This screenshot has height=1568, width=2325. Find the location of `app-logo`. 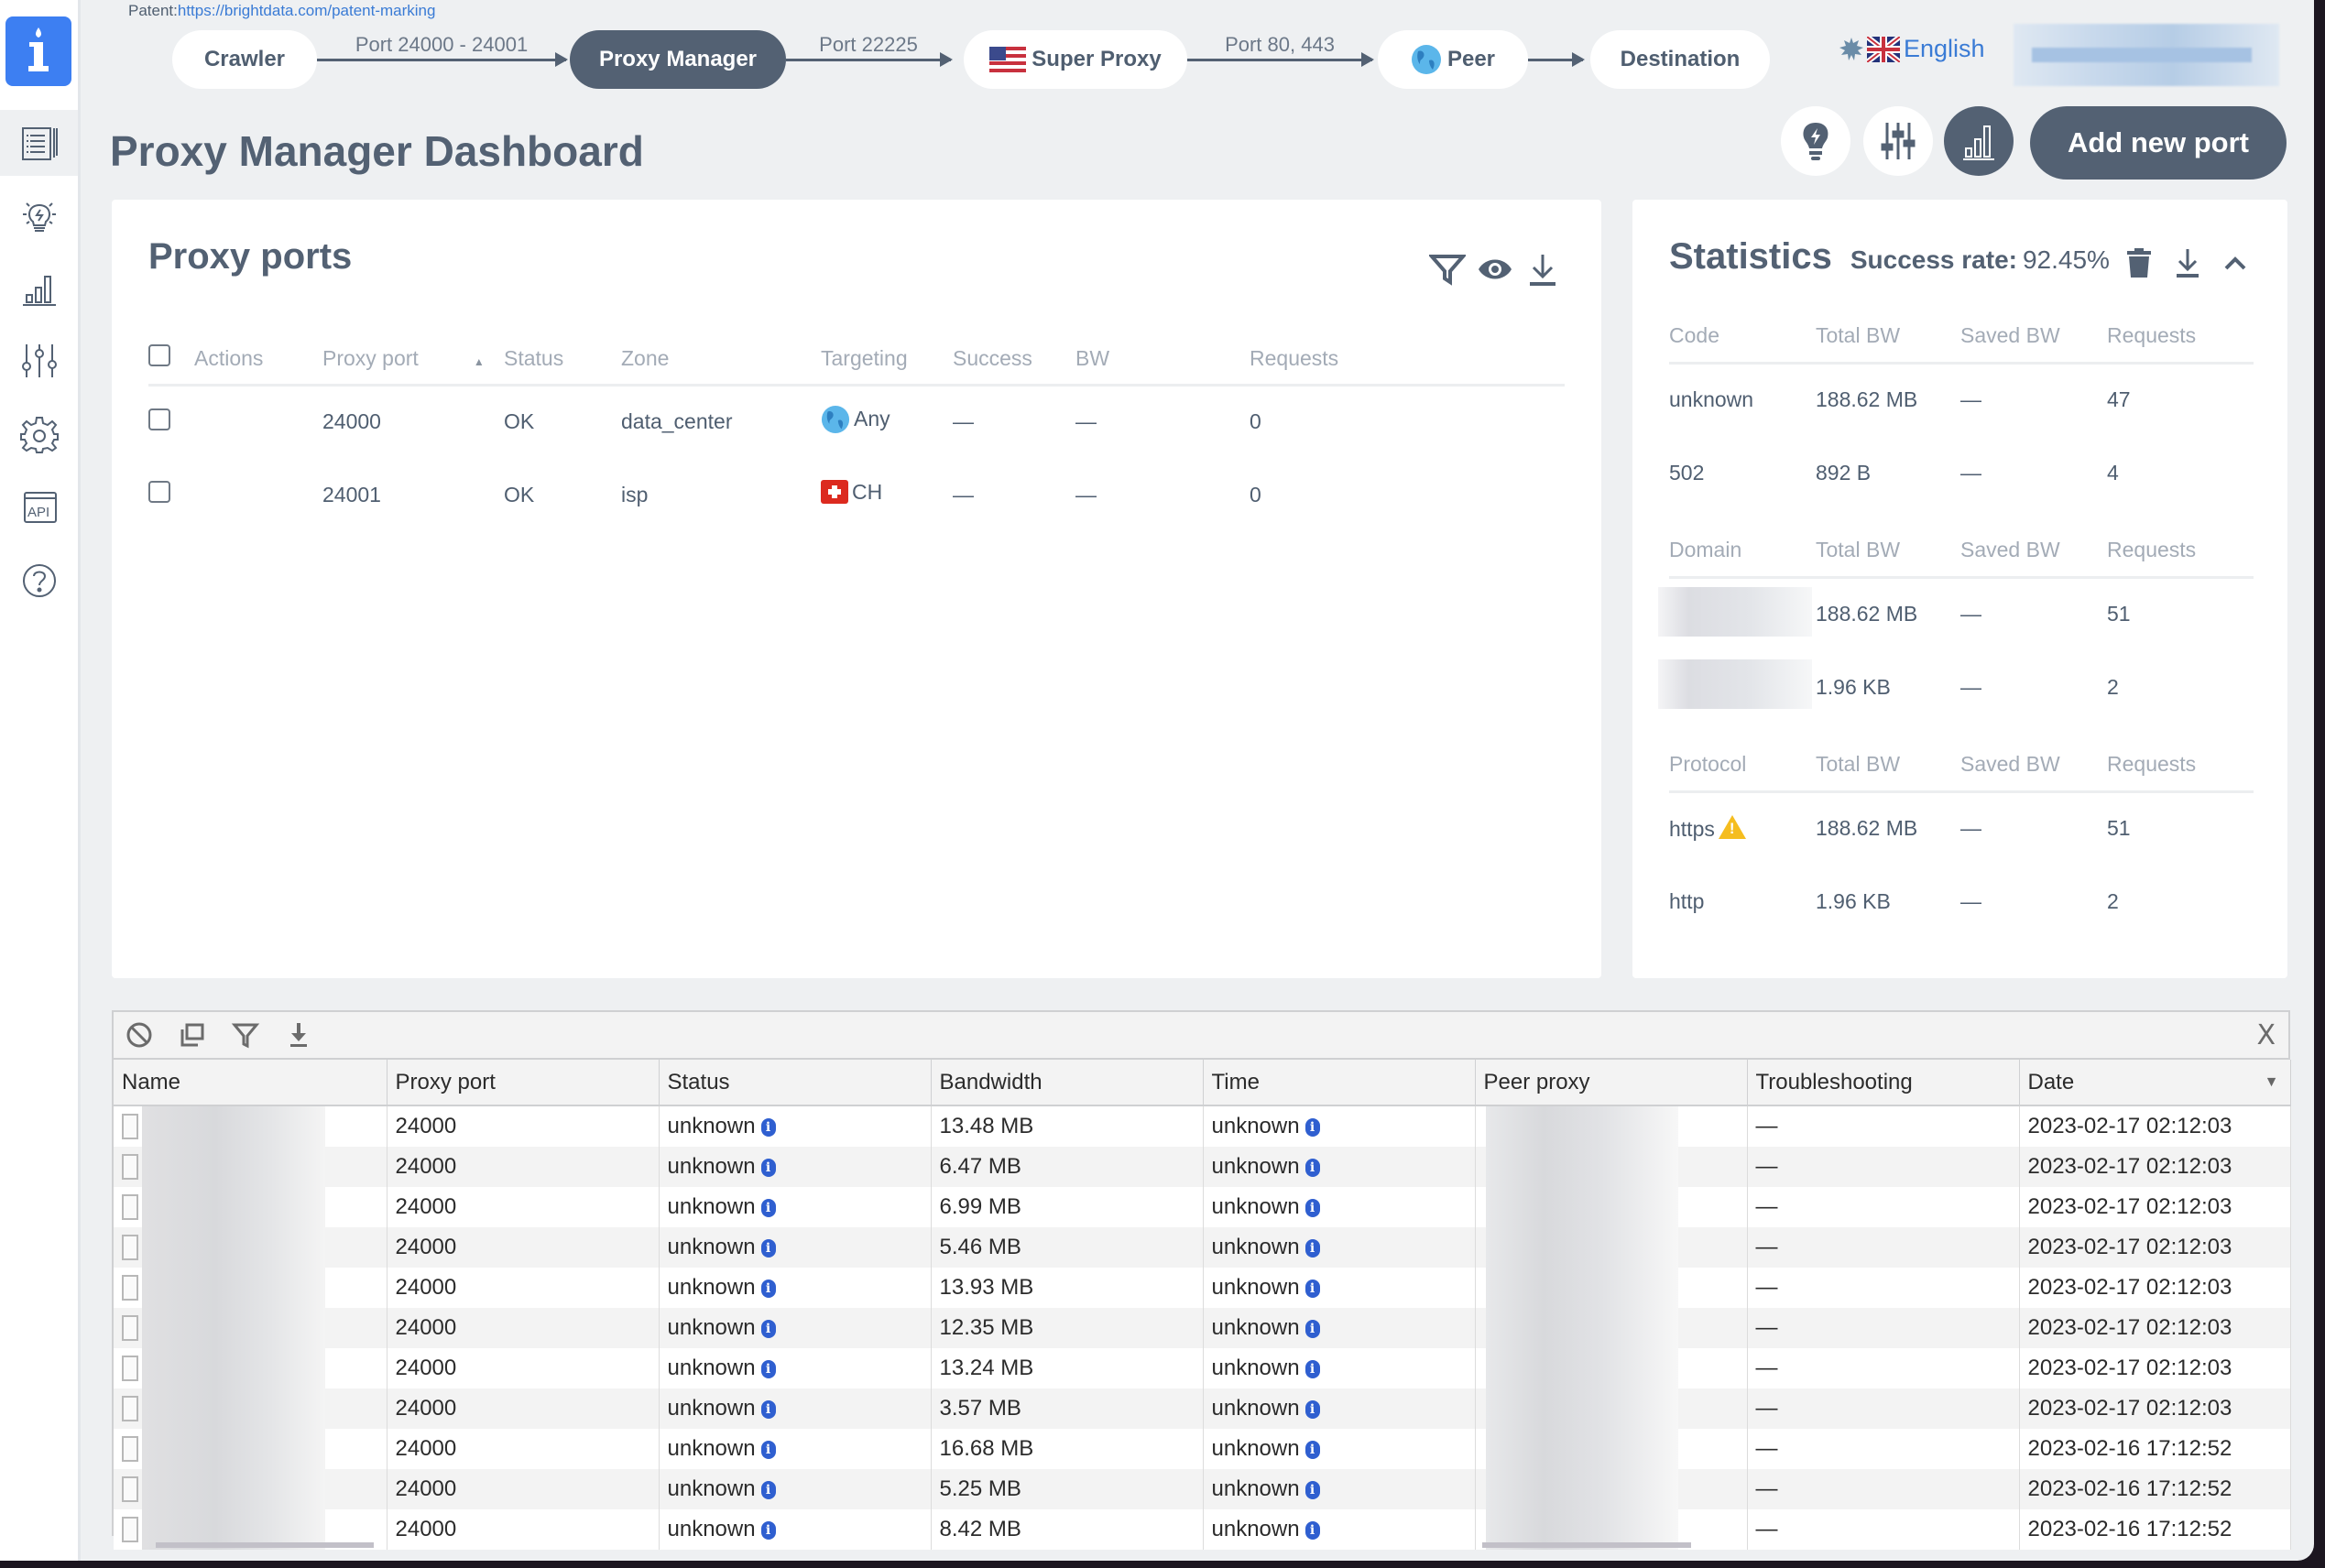

app-logo is located at coordinates (38, 51).